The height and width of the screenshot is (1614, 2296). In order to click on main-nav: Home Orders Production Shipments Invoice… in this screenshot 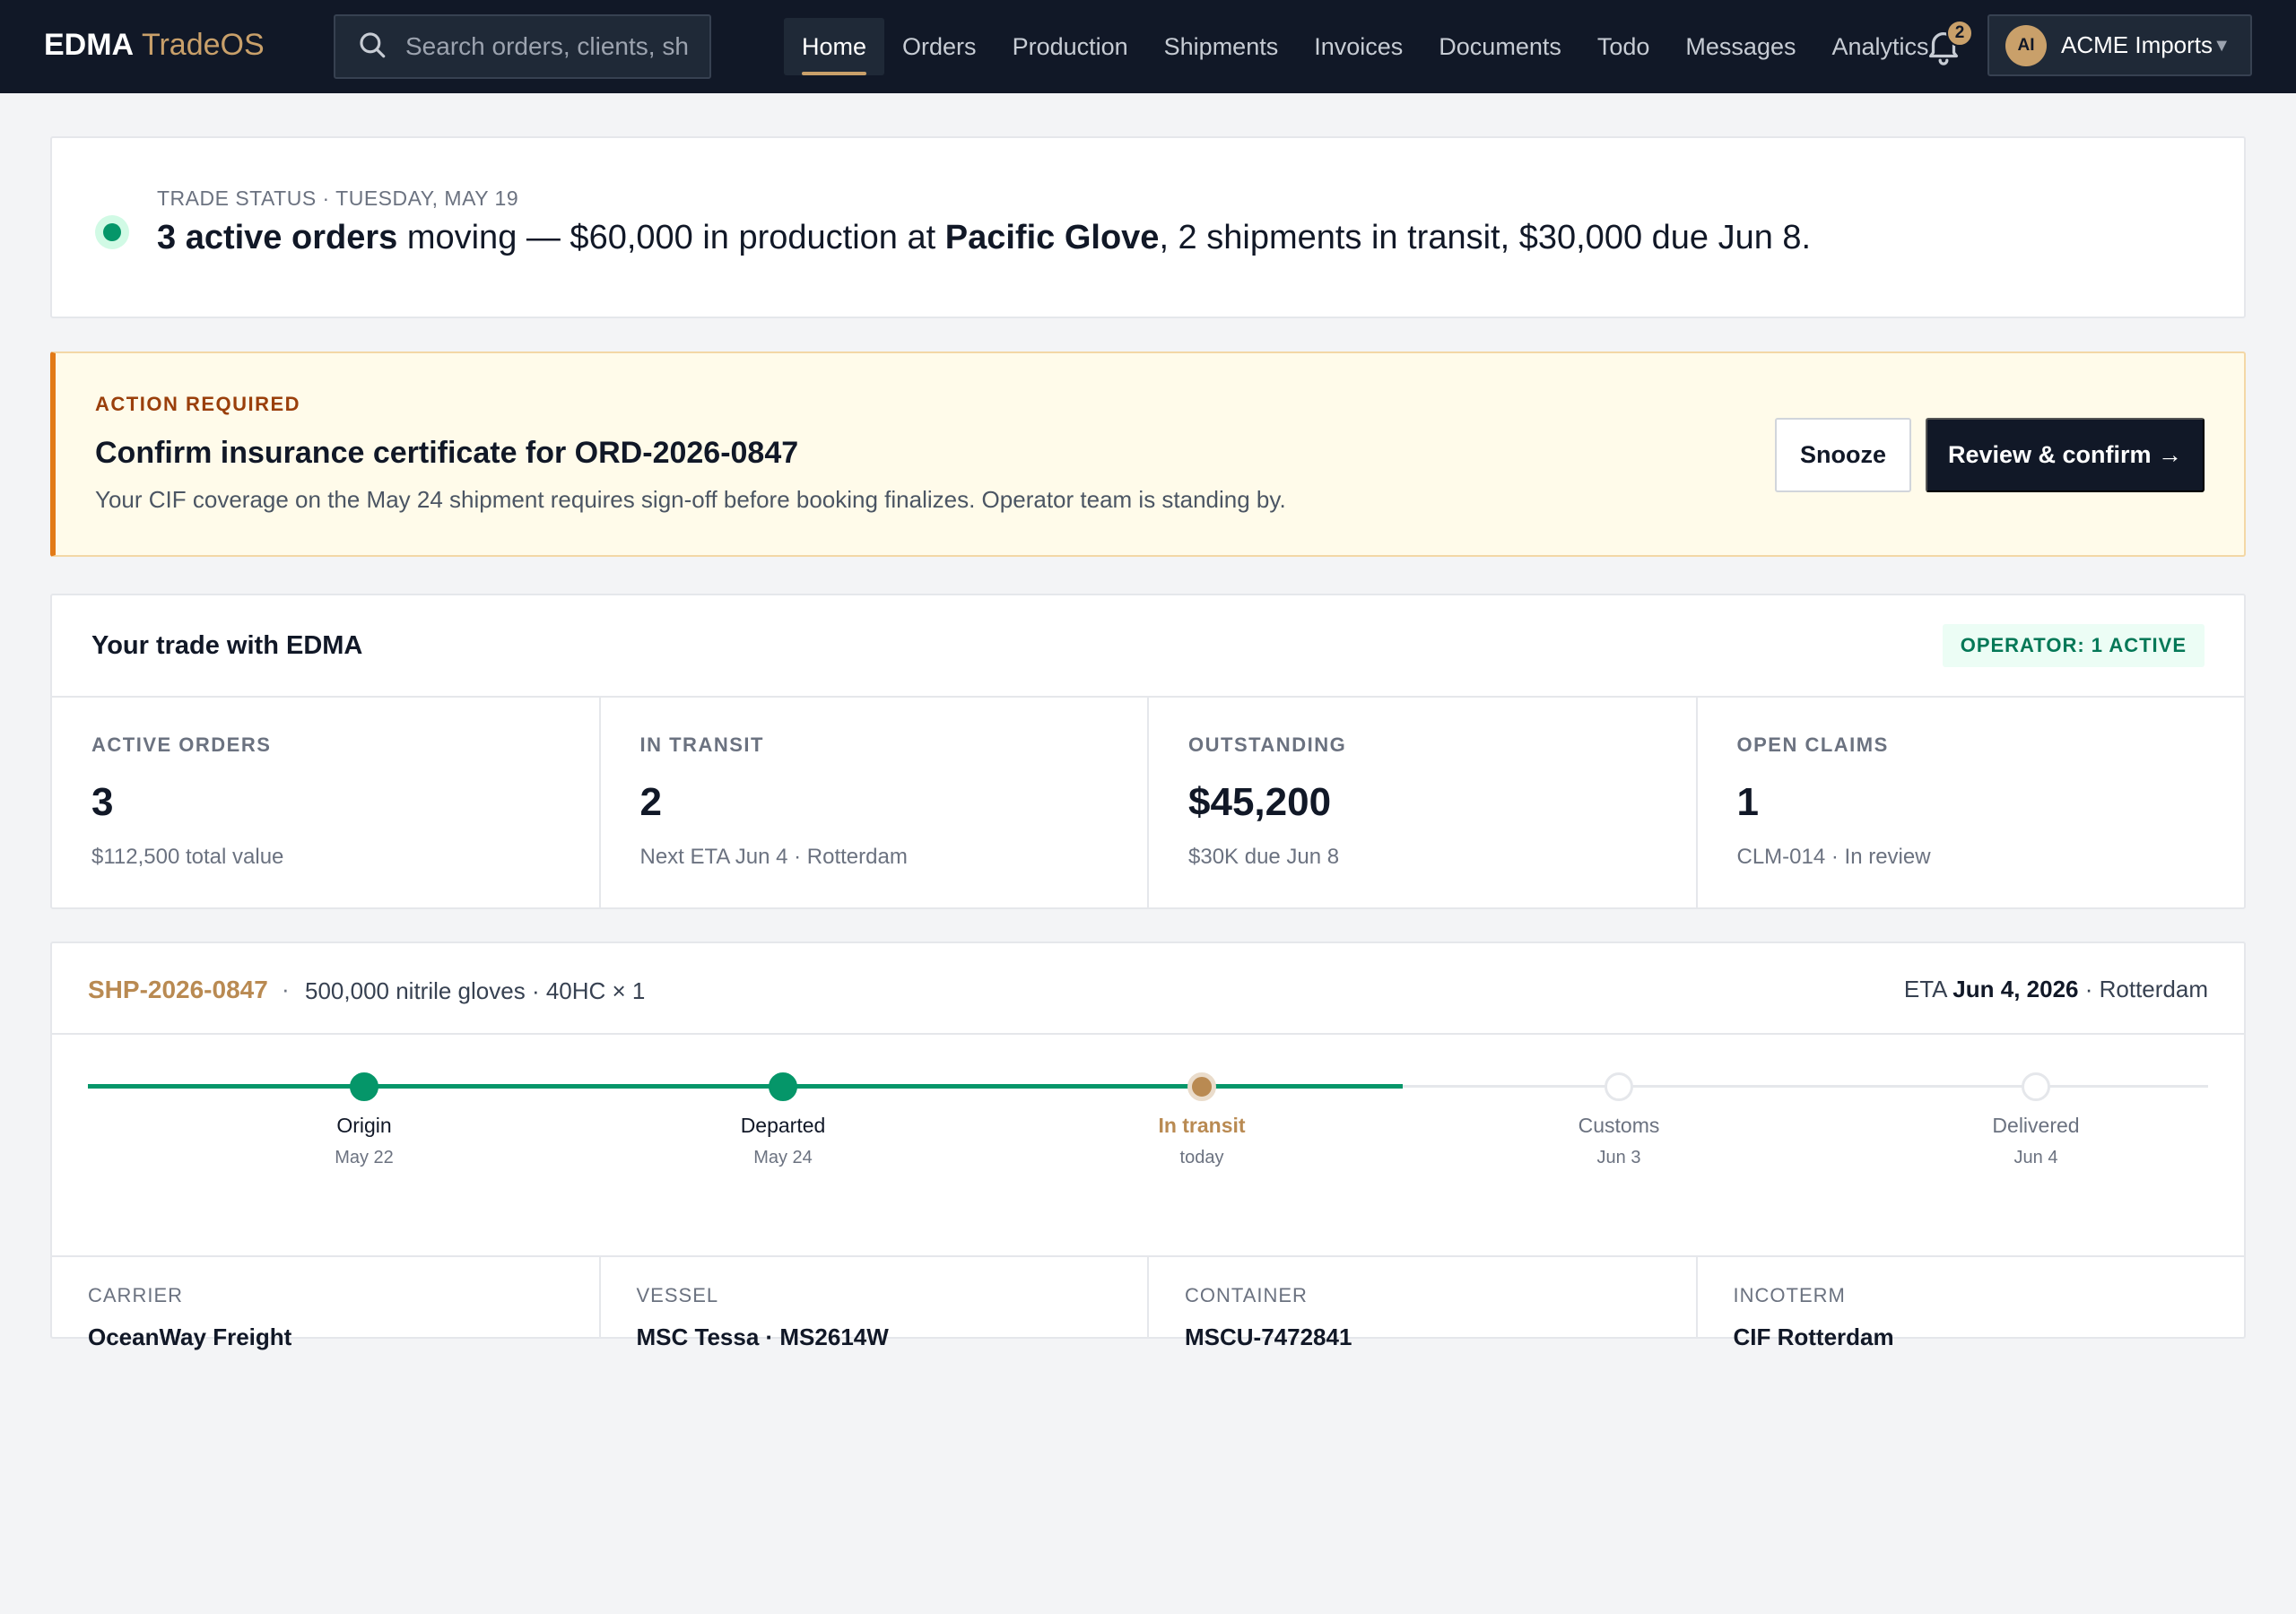, I will do `click(1365, 46)`.